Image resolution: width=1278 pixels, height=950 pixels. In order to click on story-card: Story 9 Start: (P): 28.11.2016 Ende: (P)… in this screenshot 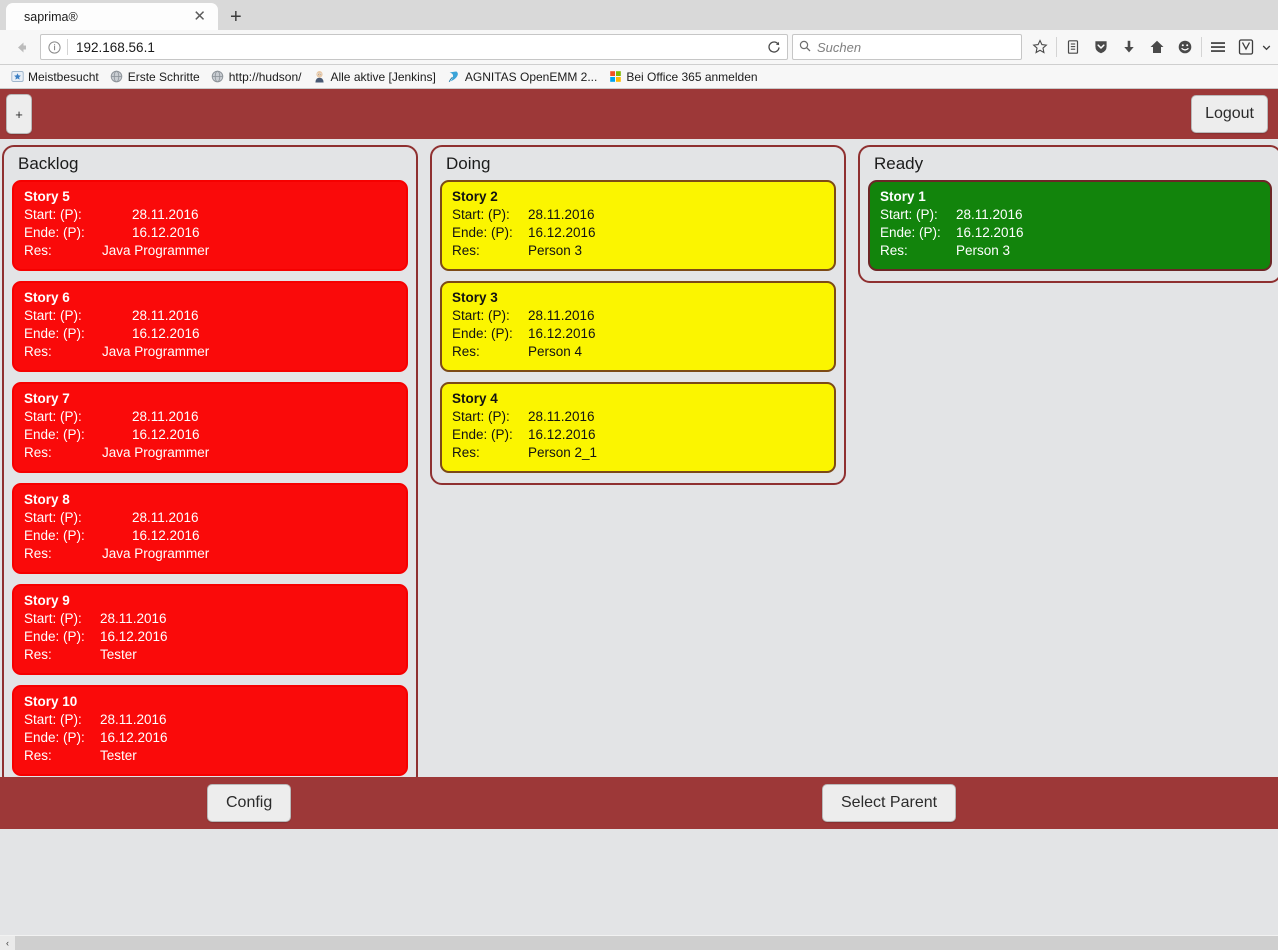, I will do `click(210, 629)`.